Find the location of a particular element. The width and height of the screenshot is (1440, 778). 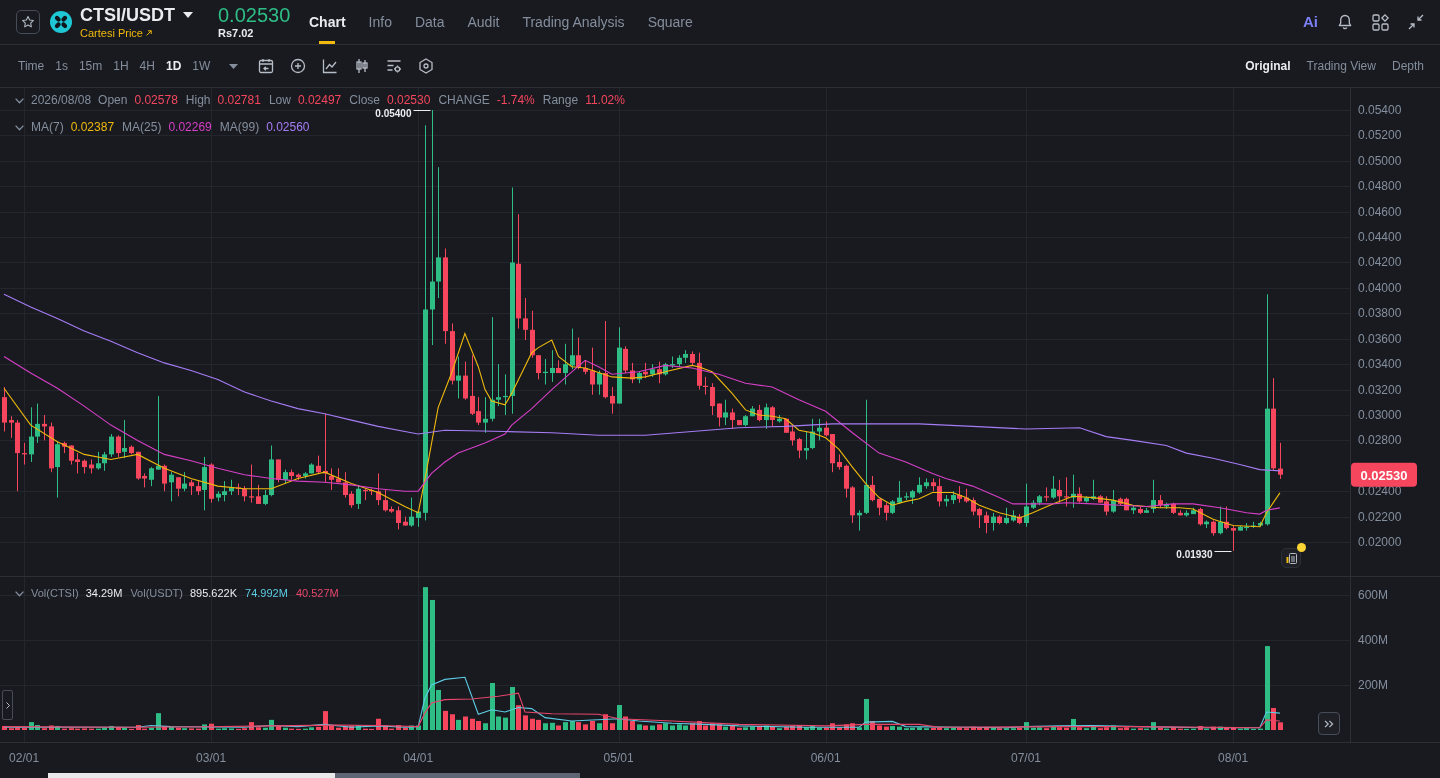

legend-label: Vol(CTSI) is located at coordinates (55, 593).